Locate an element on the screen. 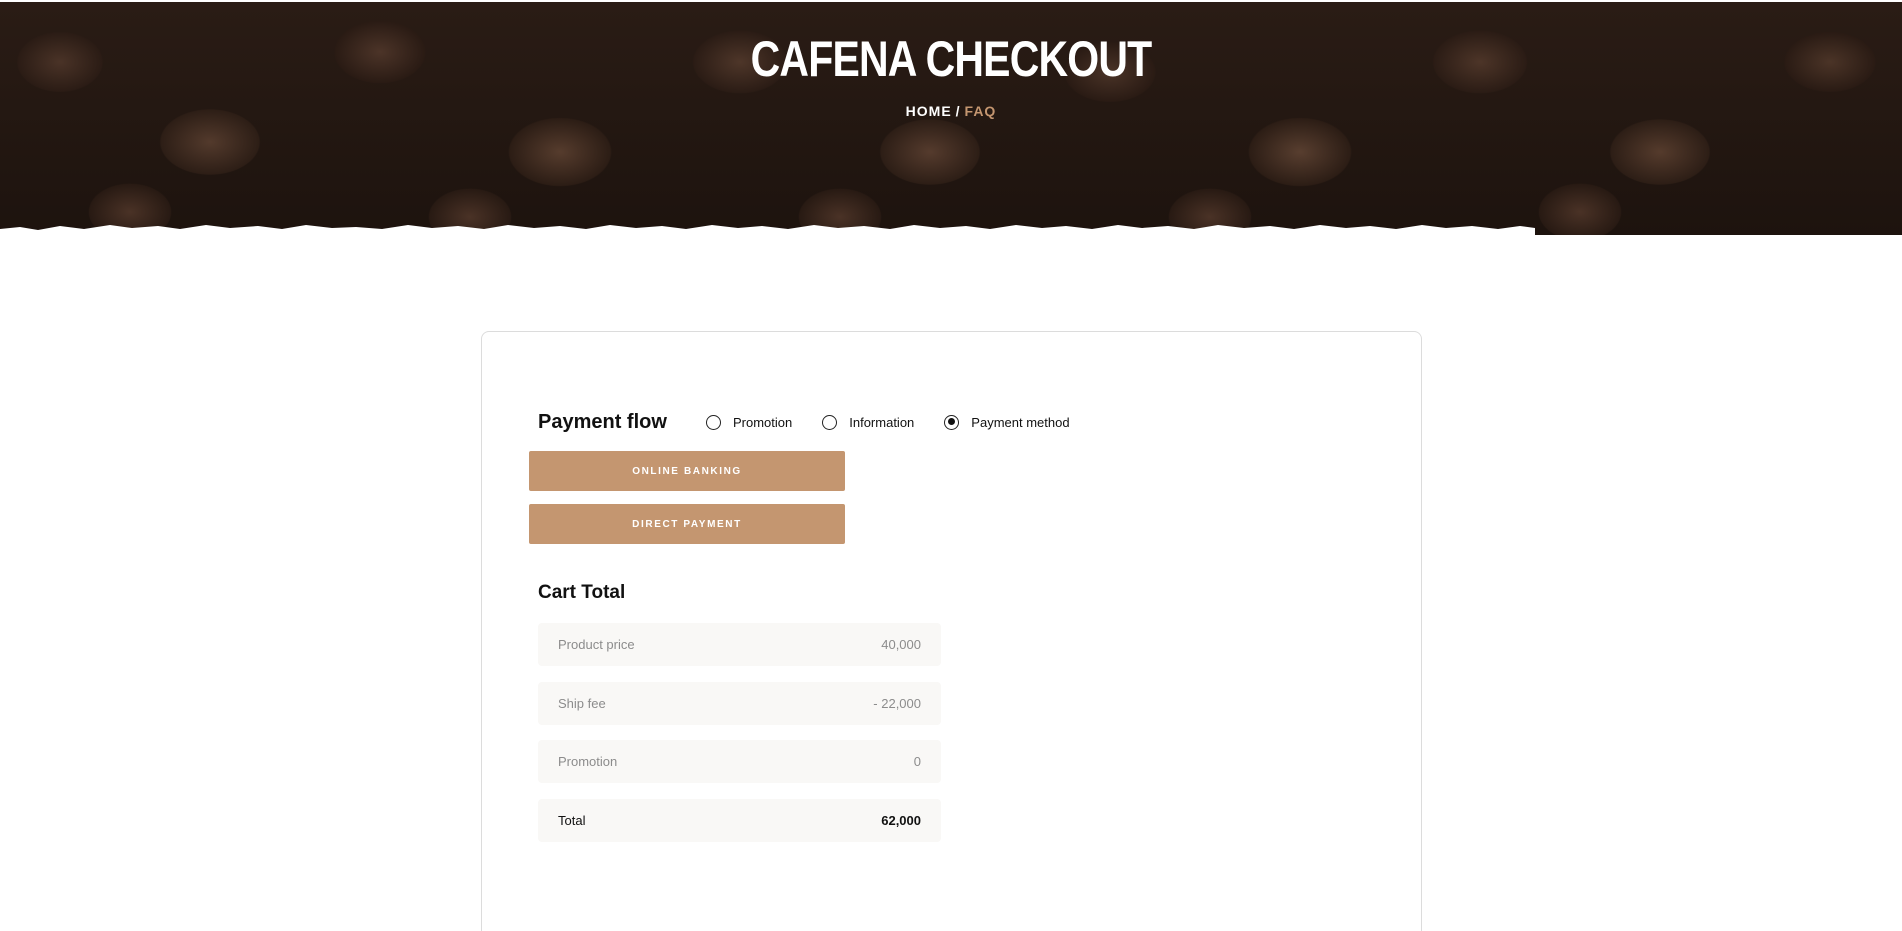 This screenshot has height=931, width=1902. online-banking-button: ONLINE BANKING is located at coordinates (687, 471).